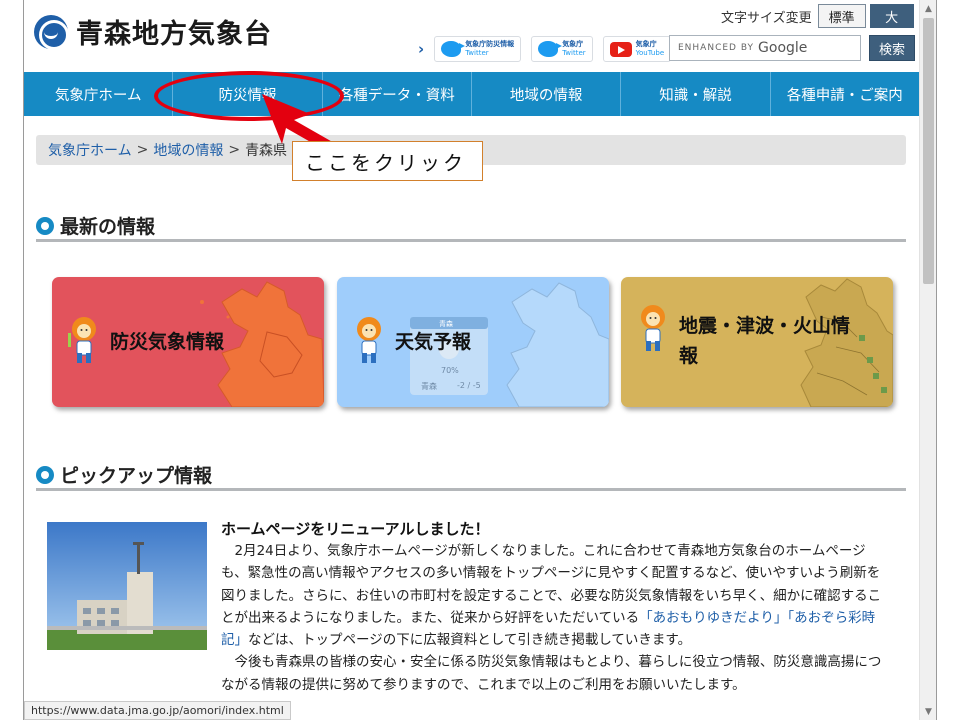  I want to click on card-weather-forecast: 青森 70% 青森 -2 / -5 天気予報, so click(473, 342).